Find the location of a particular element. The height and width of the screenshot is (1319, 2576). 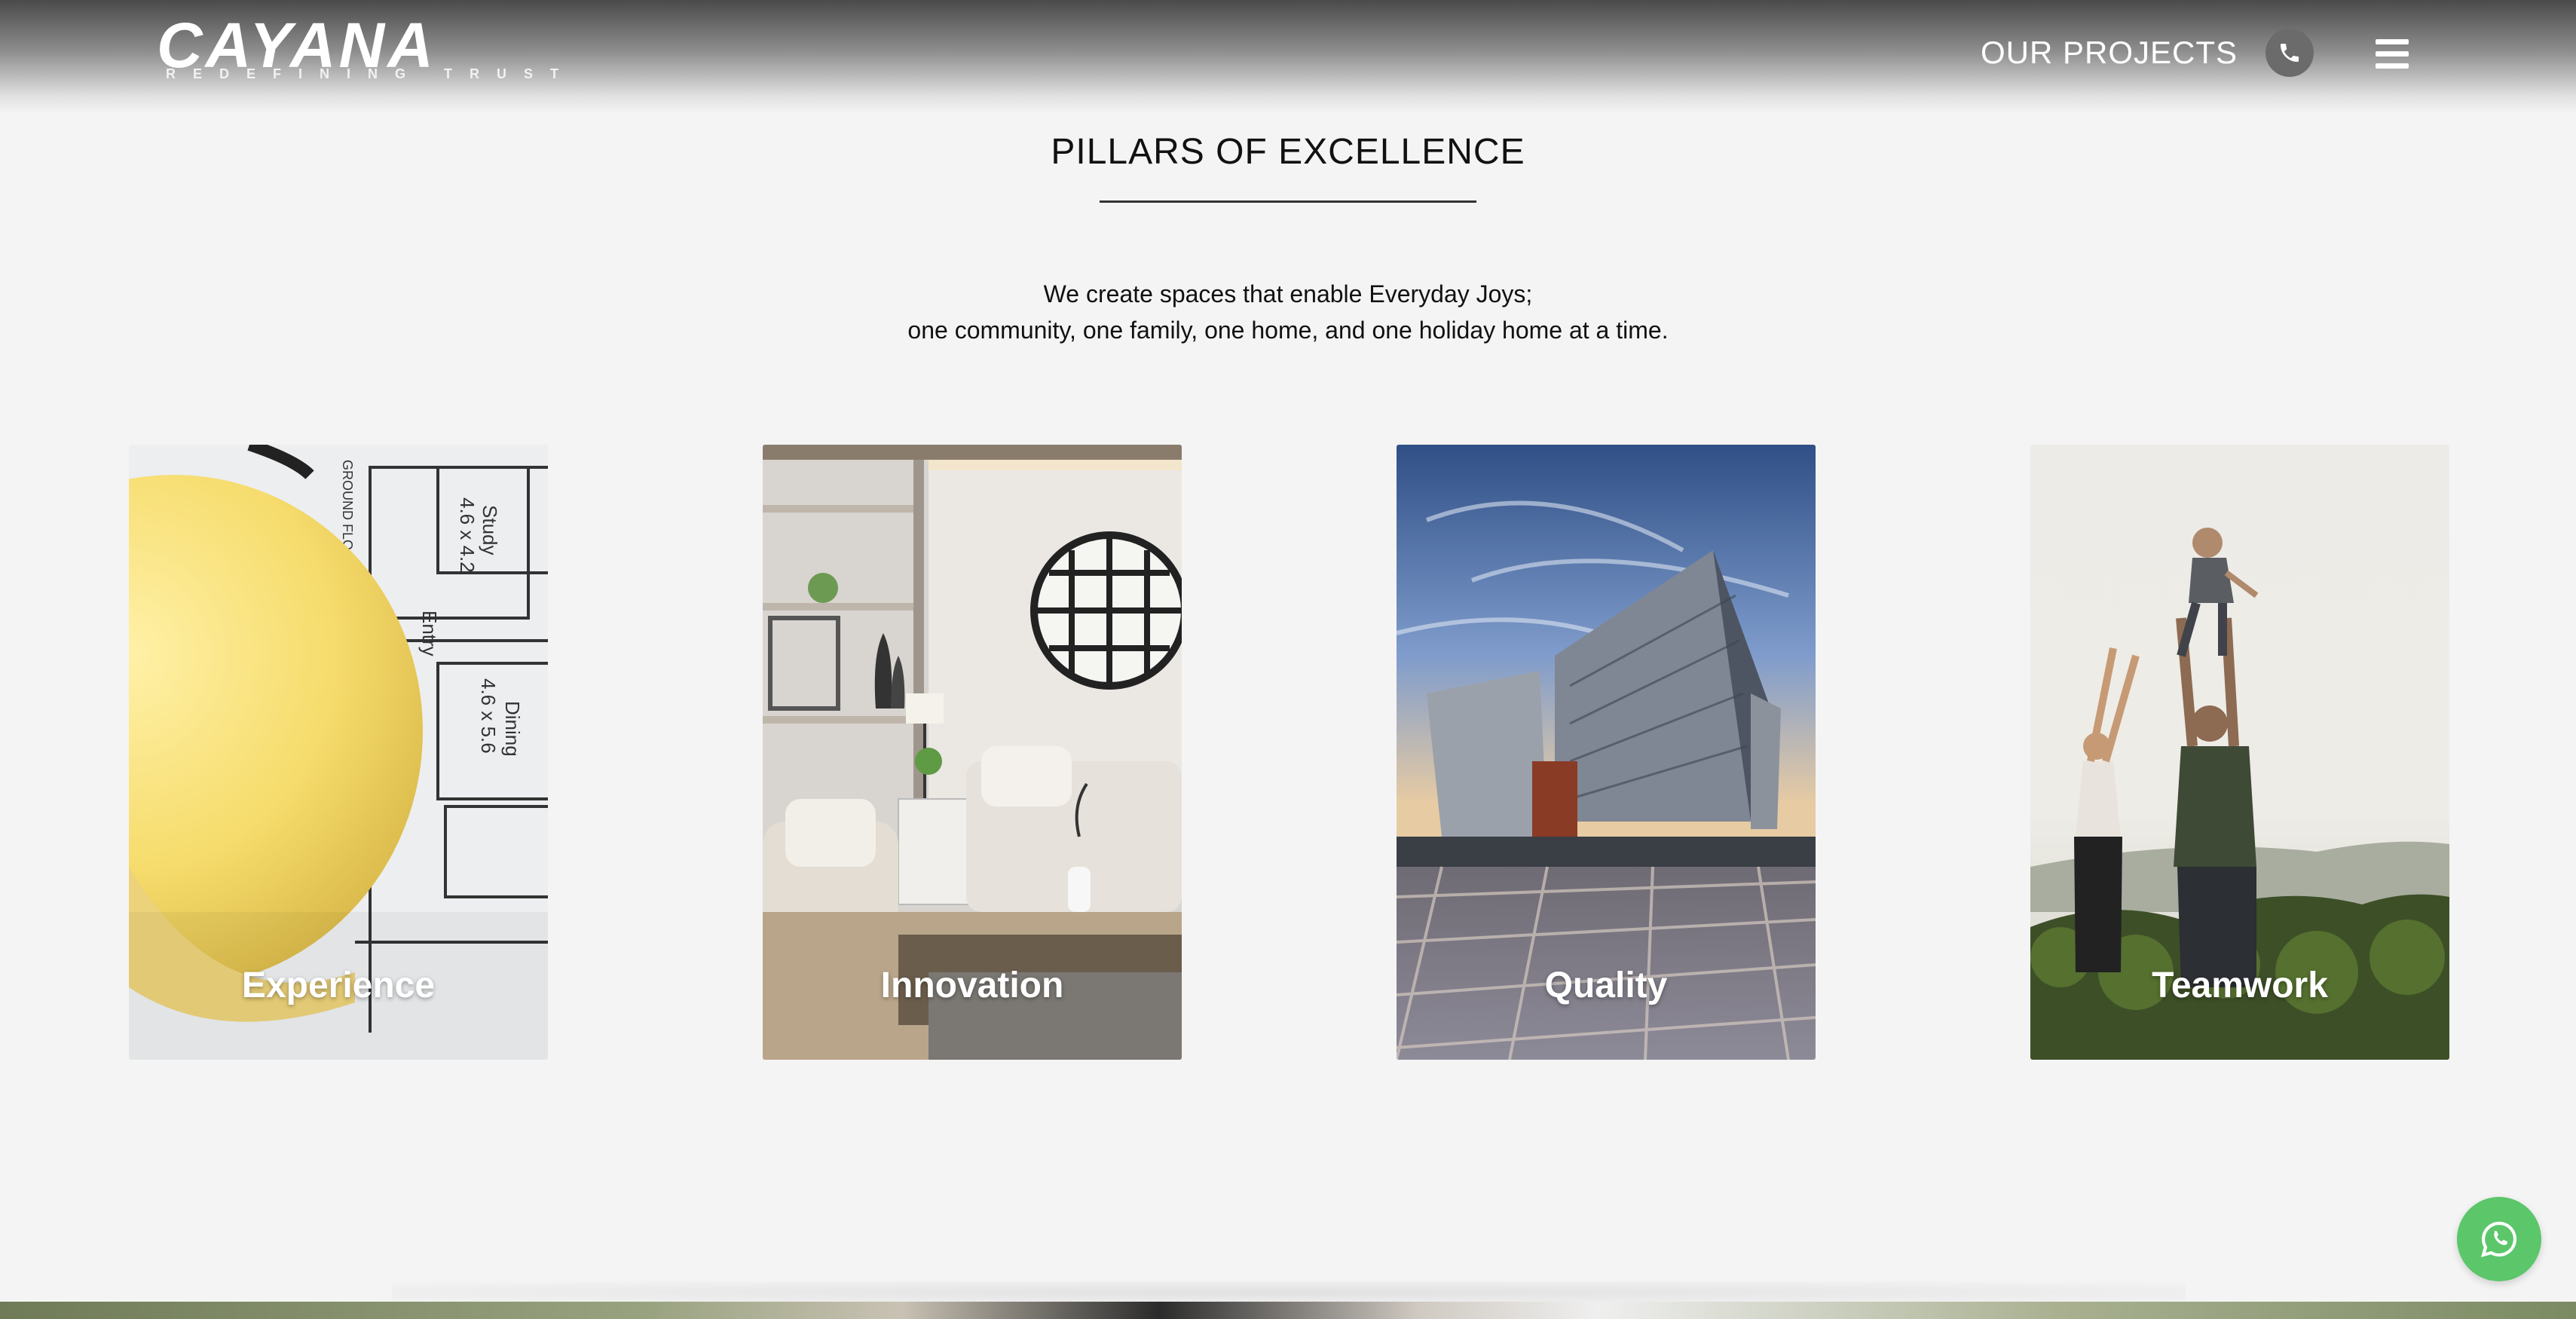

site-header: CAYANA REDEFINING TRUST OUR PROJECTS is located at coordinates (1288, 56).